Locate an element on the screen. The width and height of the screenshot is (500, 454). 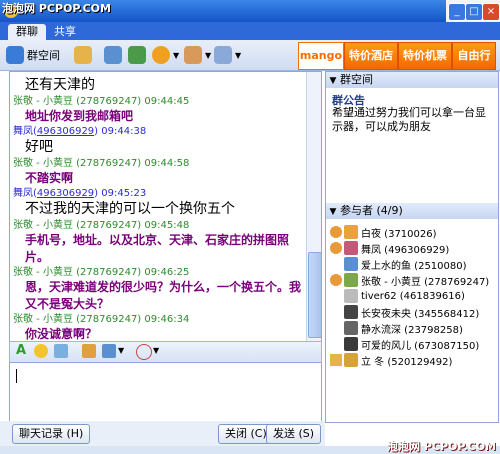
maximize-button: □ is located at coordinates (474, 12).